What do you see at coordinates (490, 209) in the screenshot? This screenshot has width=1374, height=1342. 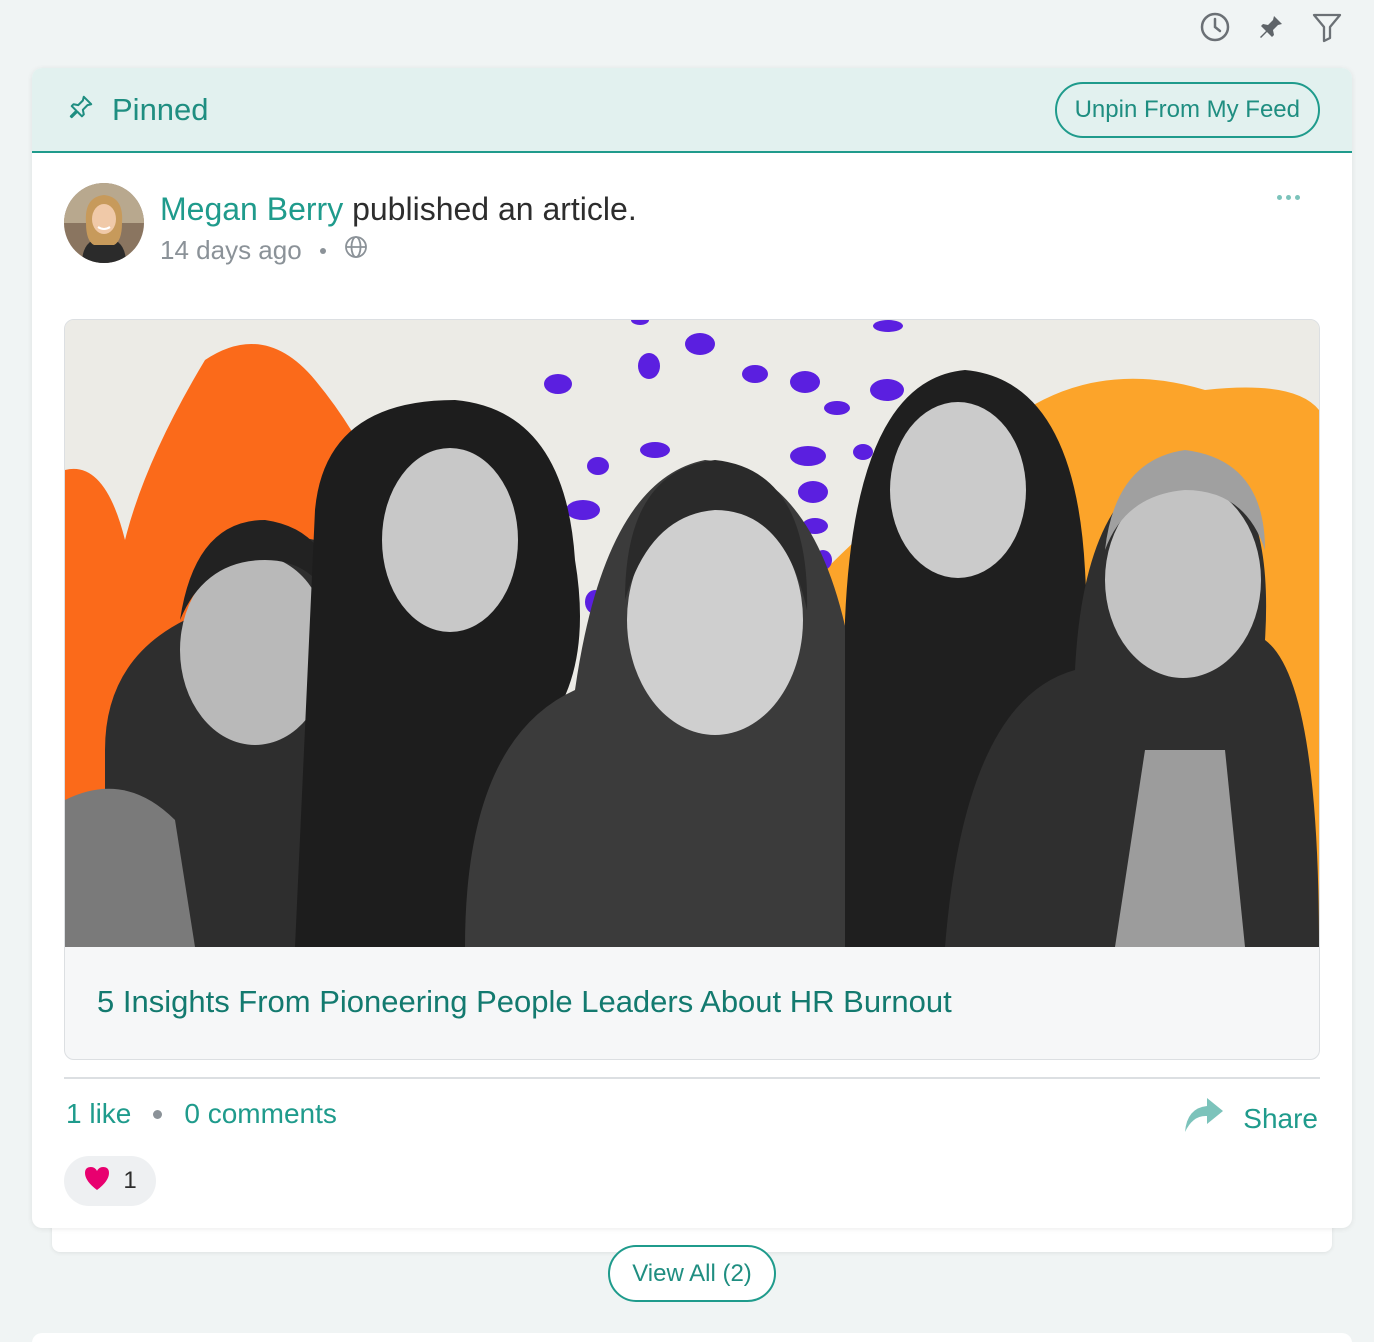 I see `post-action-text: published an article.` at bounding box center [490, 209].